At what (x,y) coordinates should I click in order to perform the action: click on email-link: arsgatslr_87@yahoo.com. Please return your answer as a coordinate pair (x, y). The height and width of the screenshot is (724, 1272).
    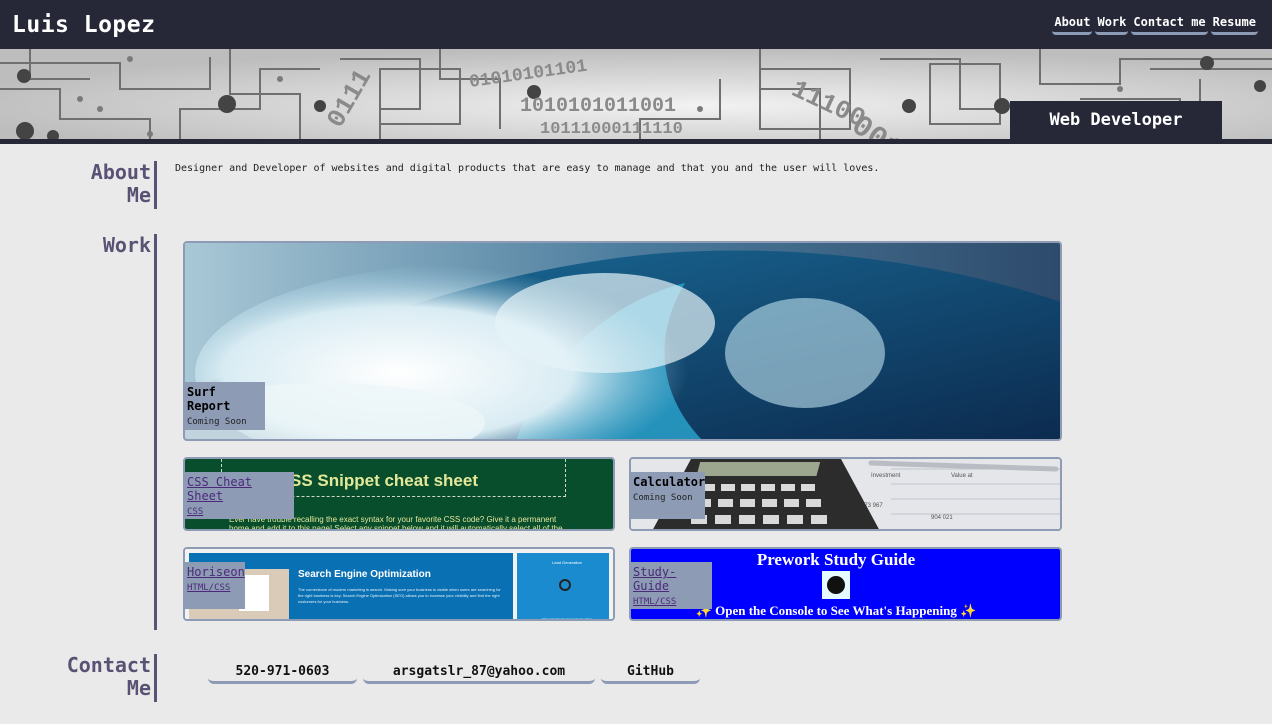
    Looking at the image, I should click on (479, 674).